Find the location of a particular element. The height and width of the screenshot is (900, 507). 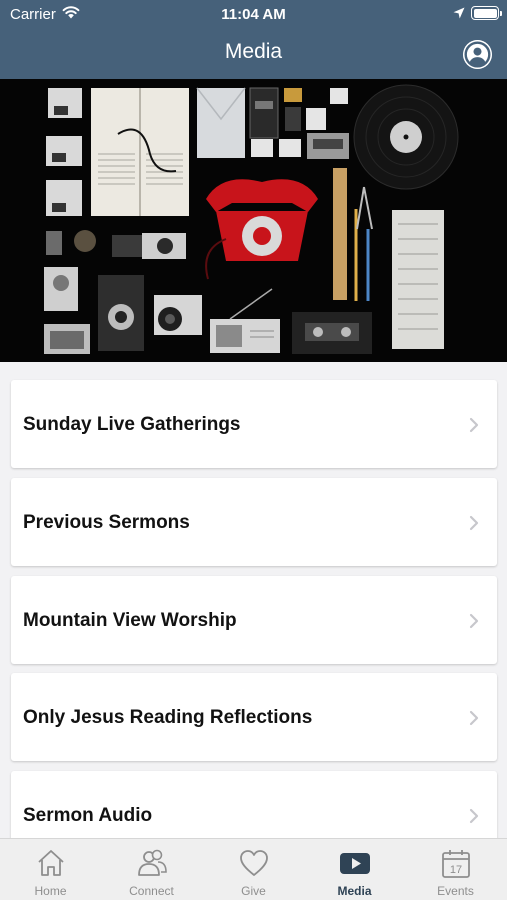

tab-label: Give is located at coordinates (253, 891).